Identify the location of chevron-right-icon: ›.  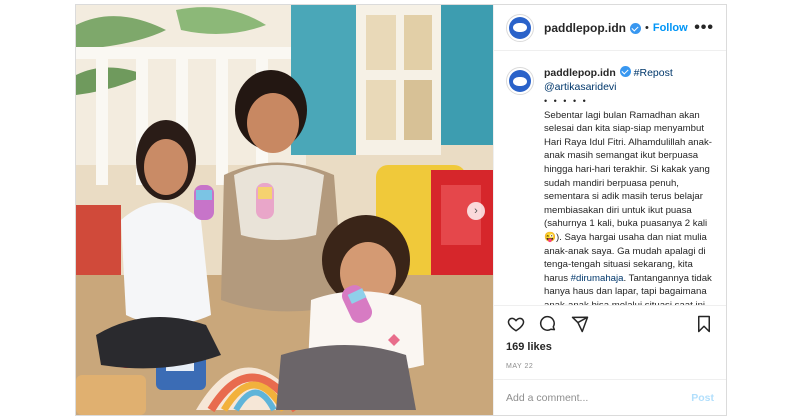
(476, 211).